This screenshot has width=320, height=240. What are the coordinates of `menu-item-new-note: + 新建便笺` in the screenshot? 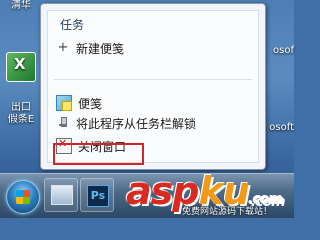 It's located at (90, 48).